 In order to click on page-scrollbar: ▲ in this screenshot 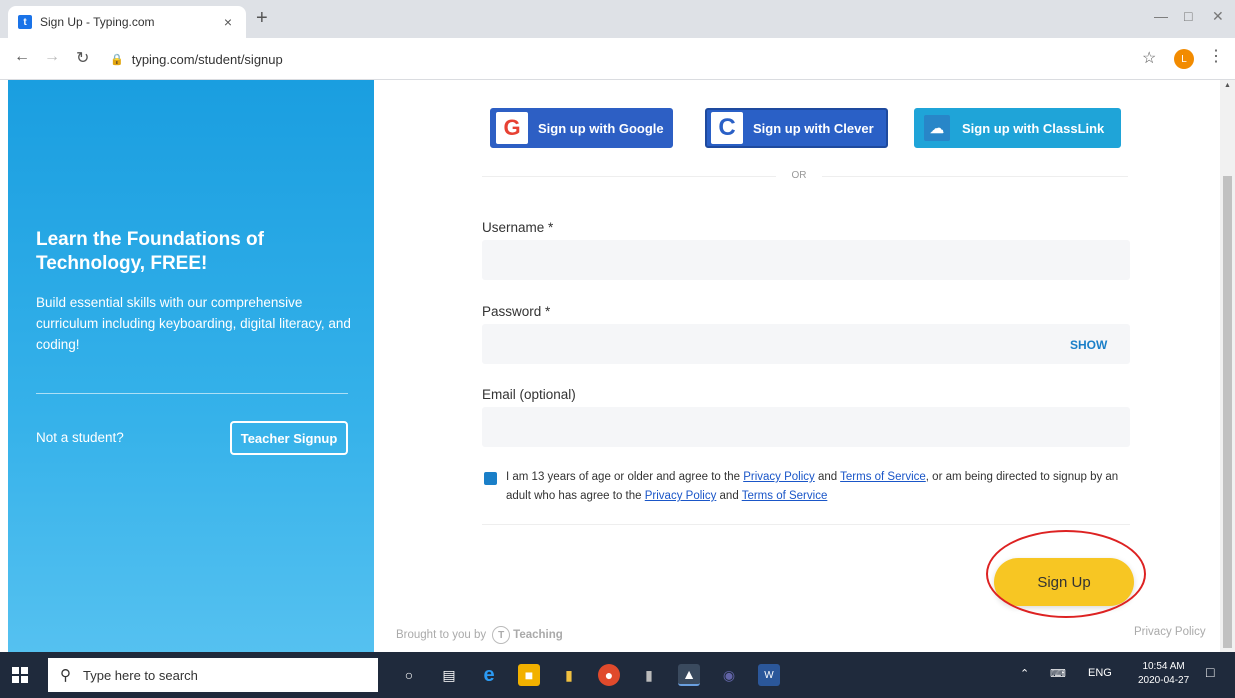, I will do `click(1227, 366)`.